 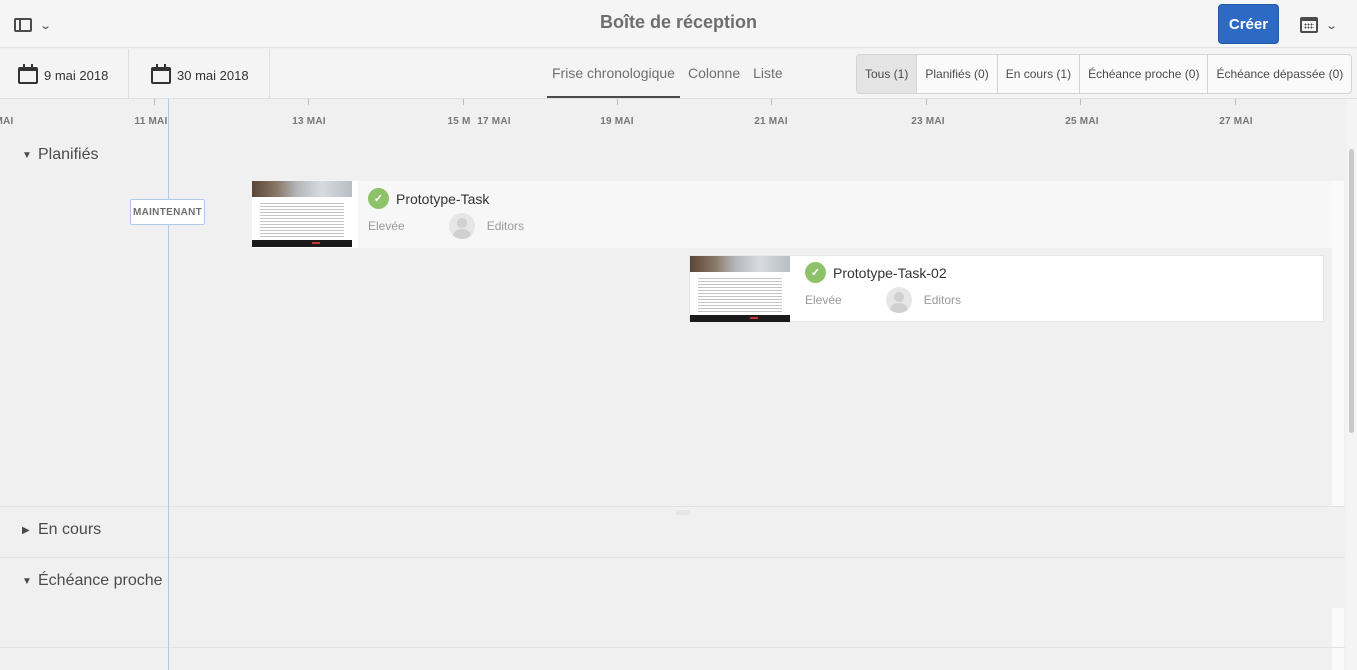 What do you see at coordinates (768, 73) in the screenshot?
I see `tab-list: Liste` at bounding box center [768, 73].